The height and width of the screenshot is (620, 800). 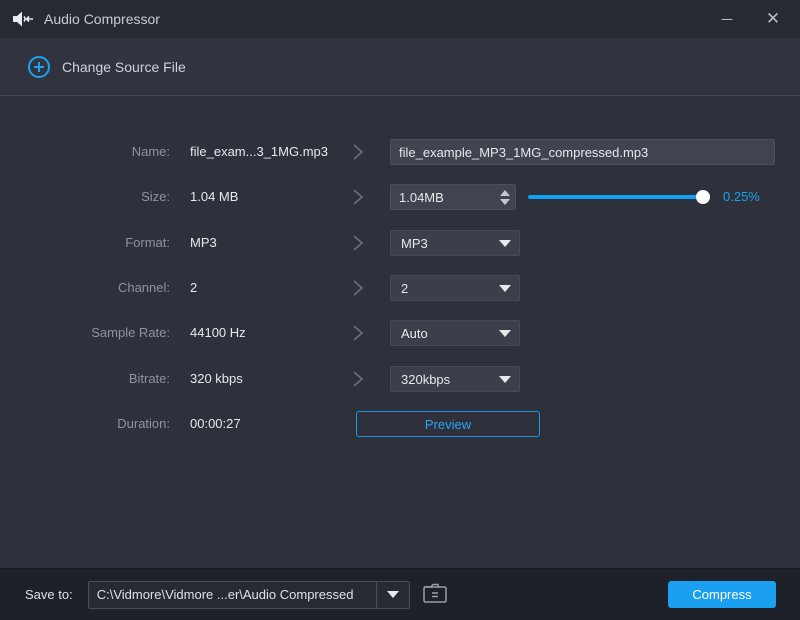 I want to click on sample-rate-dropdown: Auto, so click(x=455, y=333).